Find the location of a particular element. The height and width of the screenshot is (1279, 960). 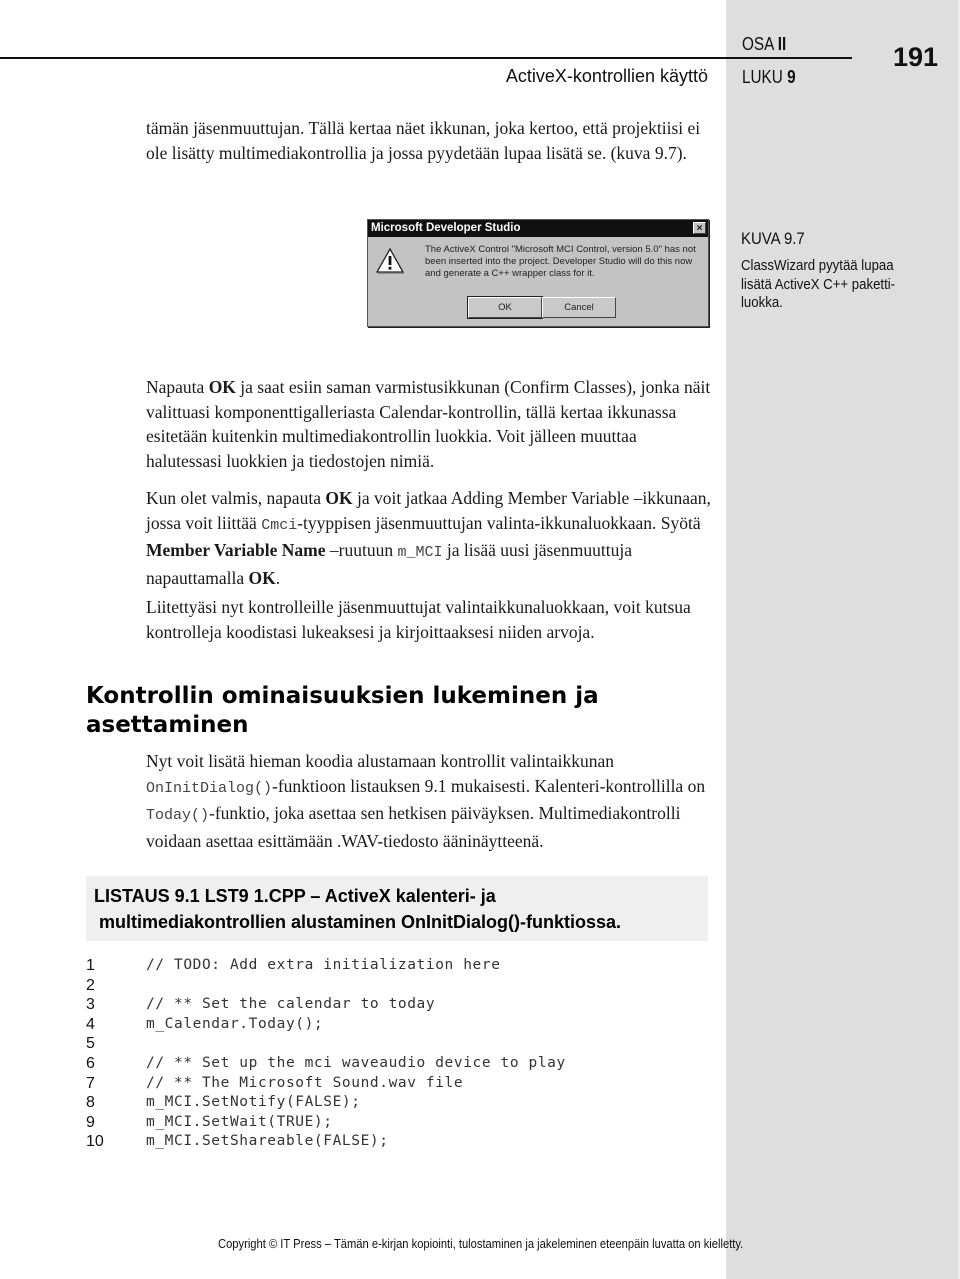

line-number: 10 is located at coordinates (95, 1142).